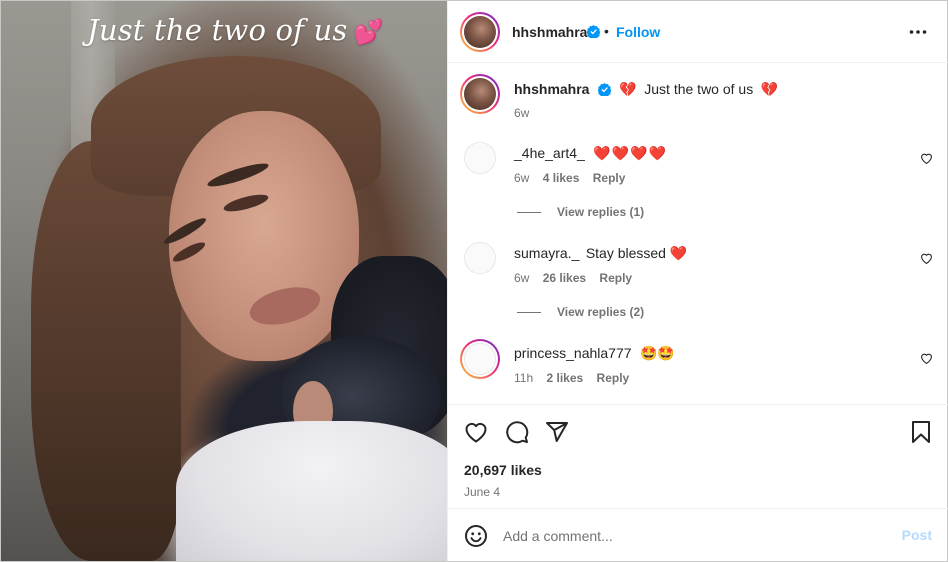  What do you see at coordinates (573, 353) in the screenshot?
I see `comment-username: princess_nahla777` at bounding box center [573, 353].